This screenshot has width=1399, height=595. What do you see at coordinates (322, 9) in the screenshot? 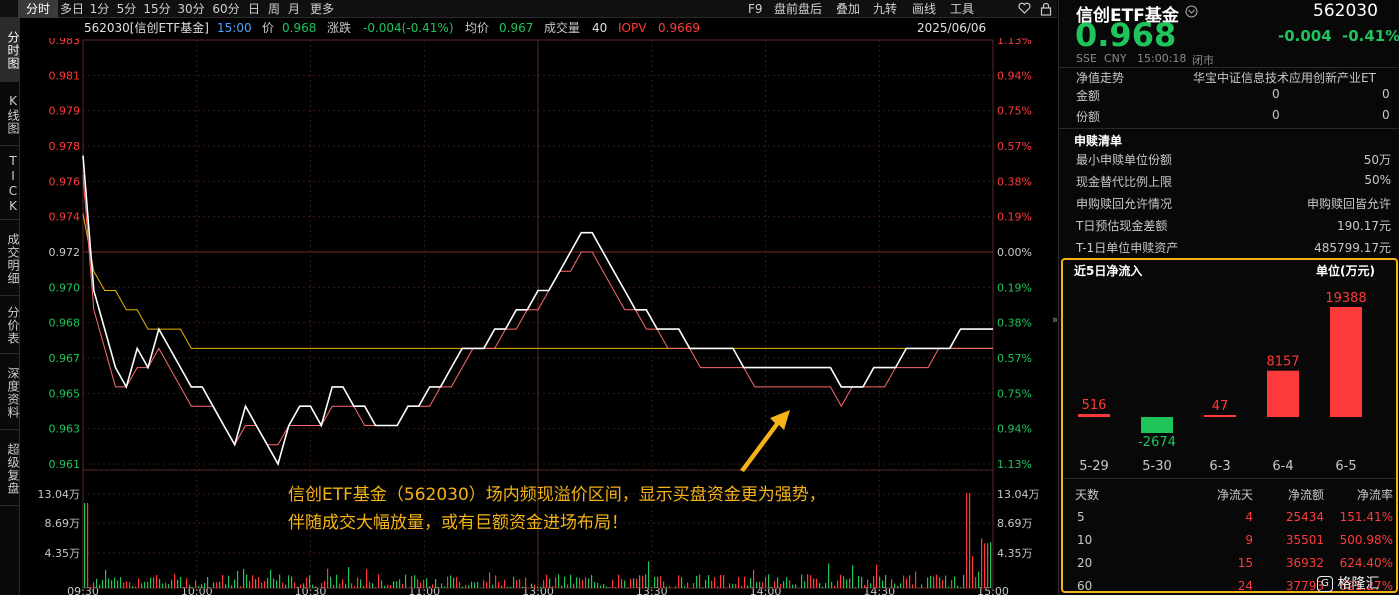
I see `period-tab-10: 更多` at bounding box center [322, 9].